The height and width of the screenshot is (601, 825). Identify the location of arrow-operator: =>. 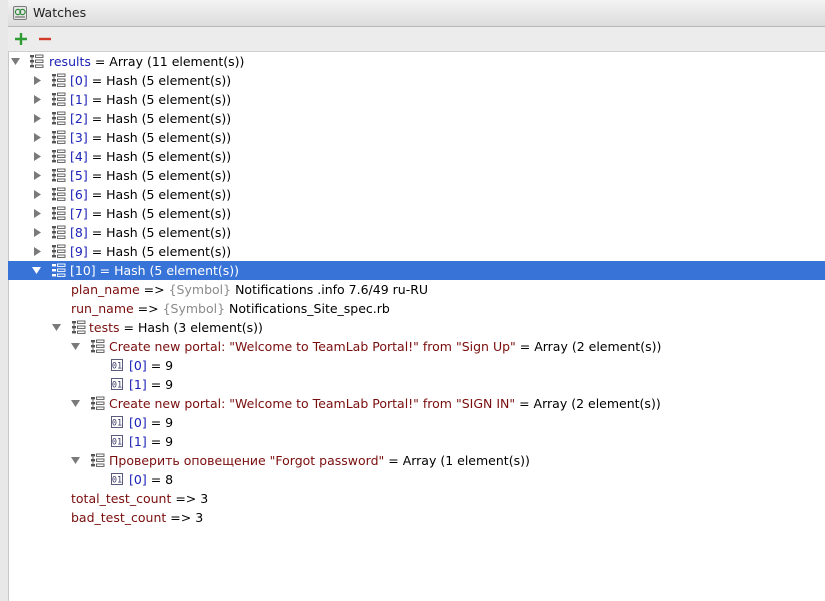
(154, 289).